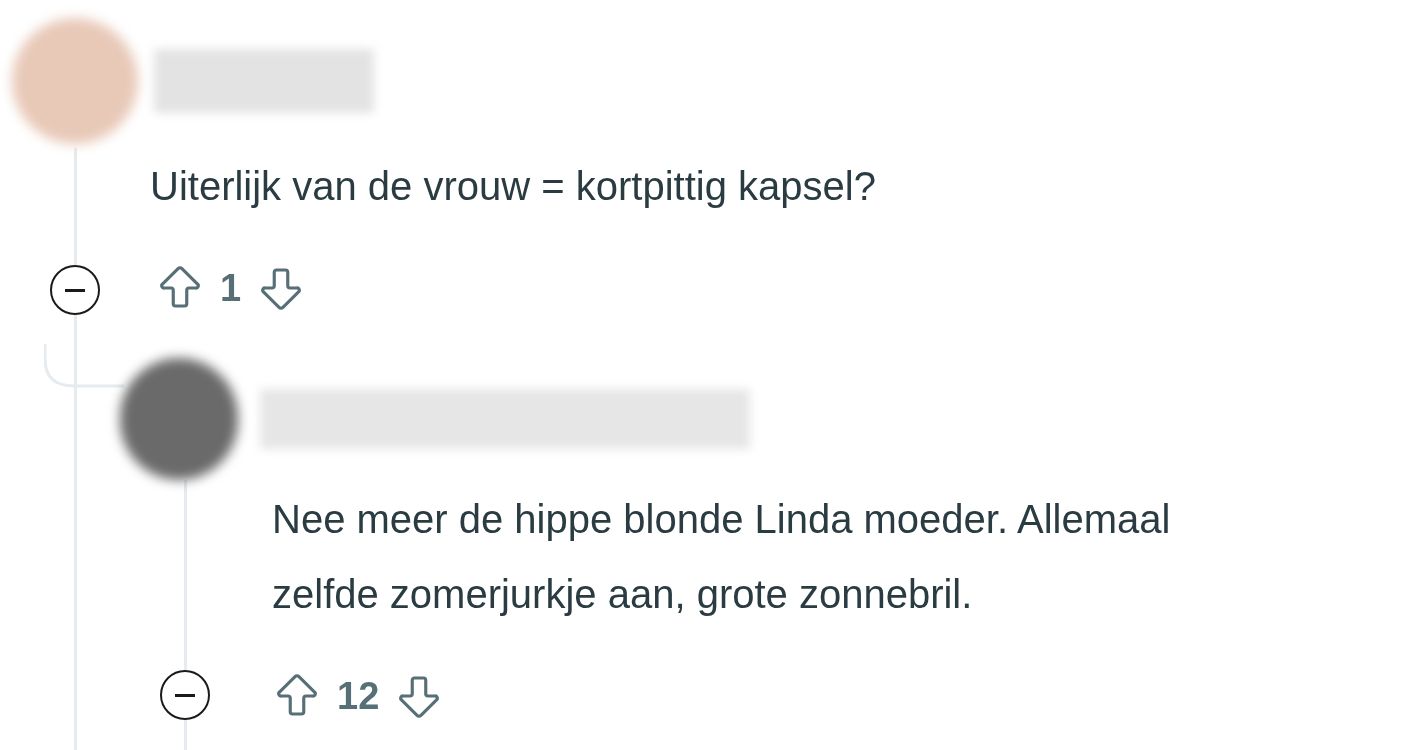 Image resolution: width=1416 pixels, height=750 pixels. Describe the element at coordinates (358, 696) in the screenshot. I see `vote-count: 12` at that location.